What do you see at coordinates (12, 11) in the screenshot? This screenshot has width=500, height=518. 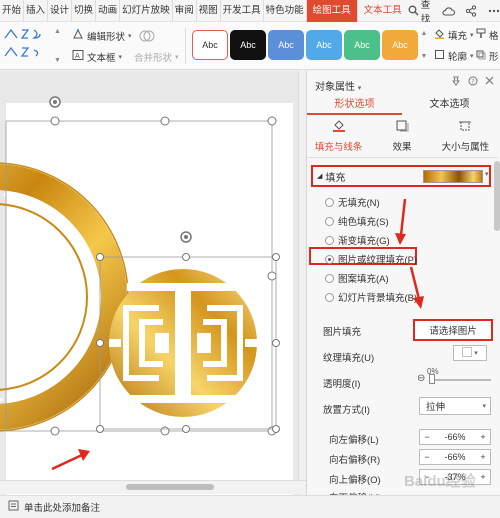 I see `menu-home: 开始` at bounding box center [12, 11].